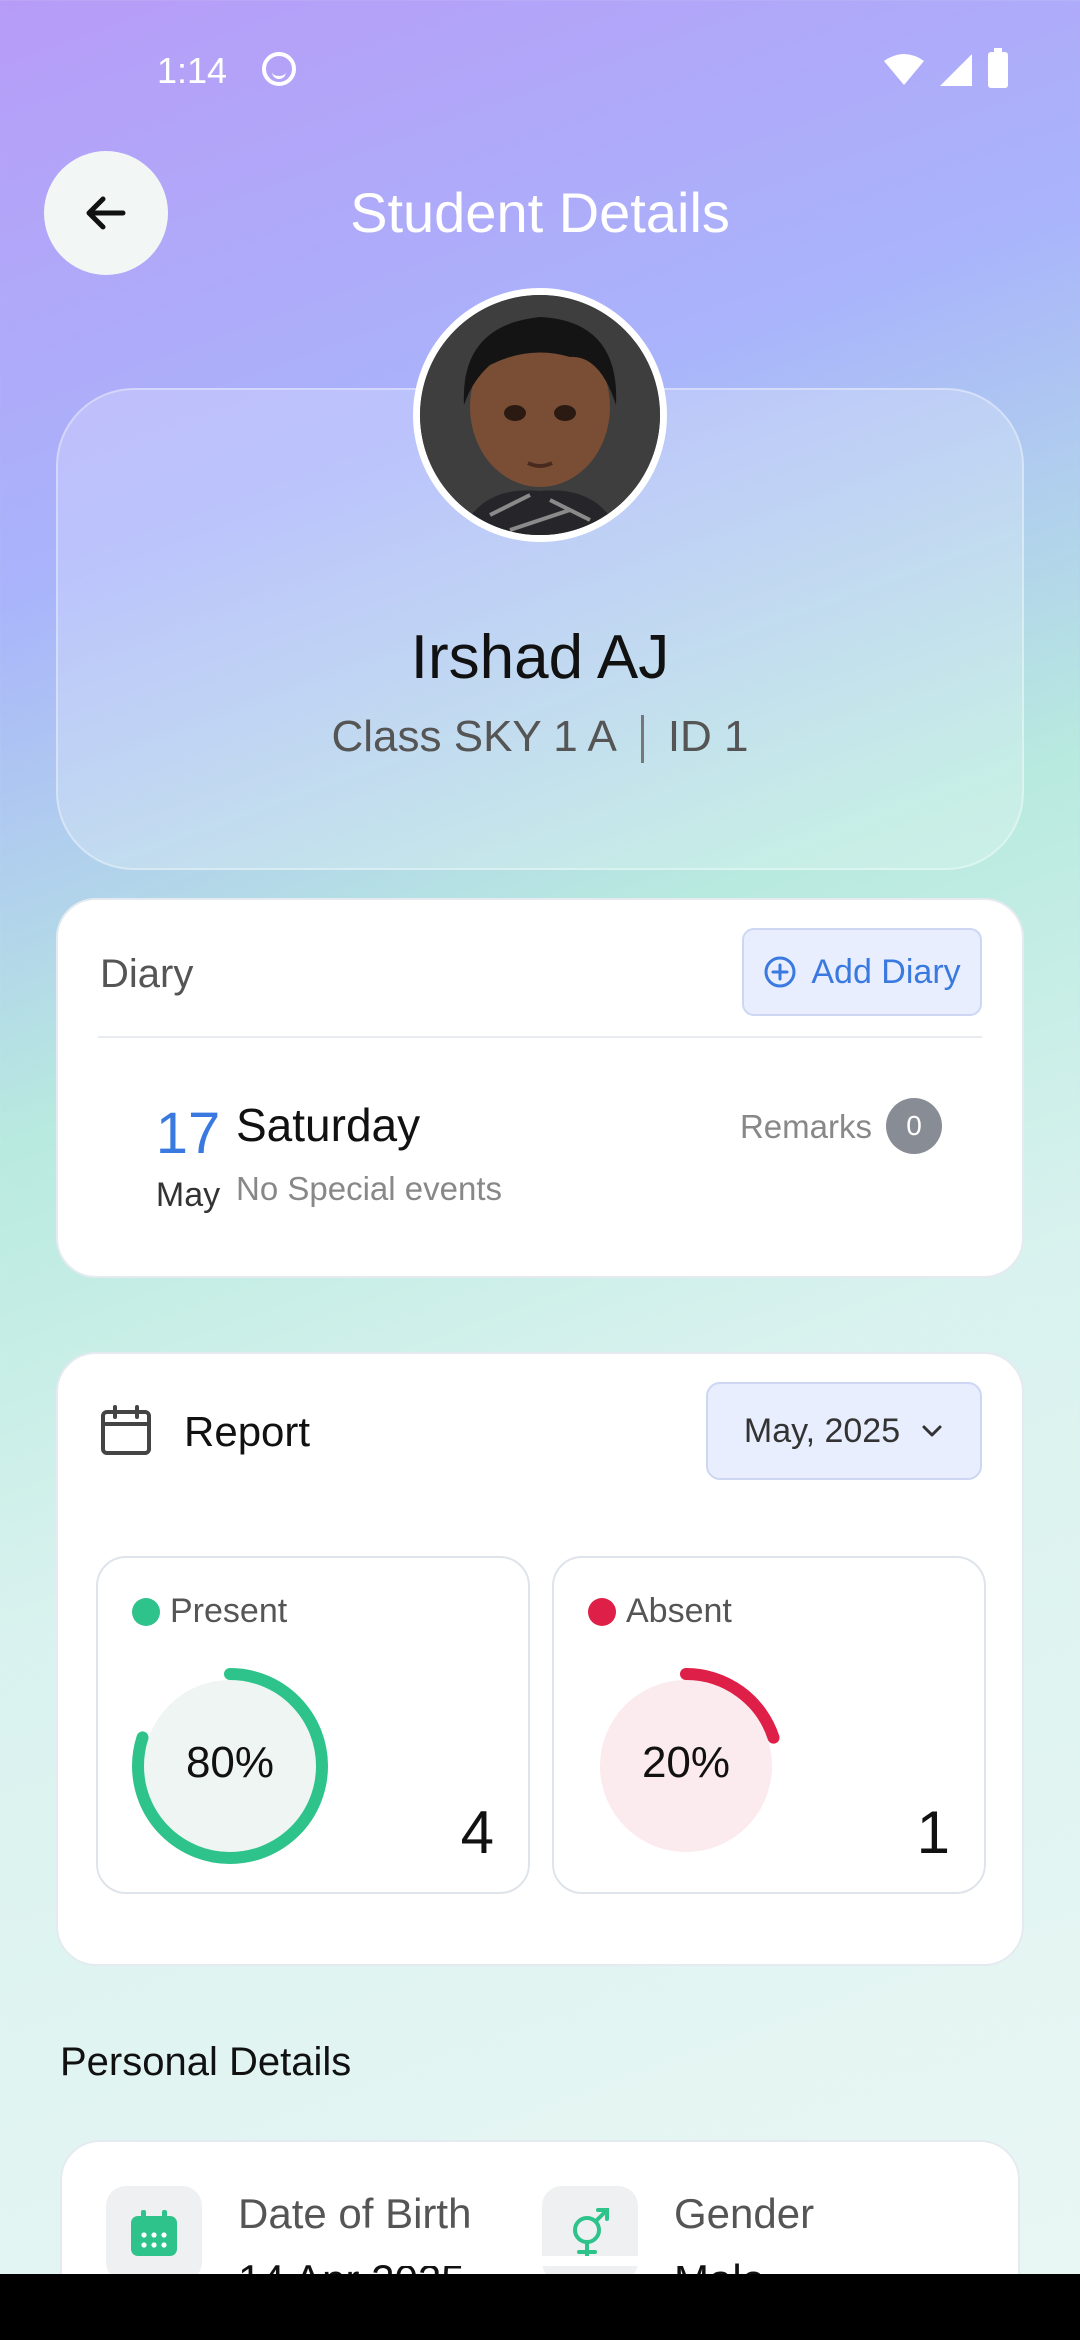 The width and height of the screenshot is (1080, 2340). What do you see at coordinates (602, 1612) in the screenshot?
I see `absent-dot` at bounding box center [602, 1612].